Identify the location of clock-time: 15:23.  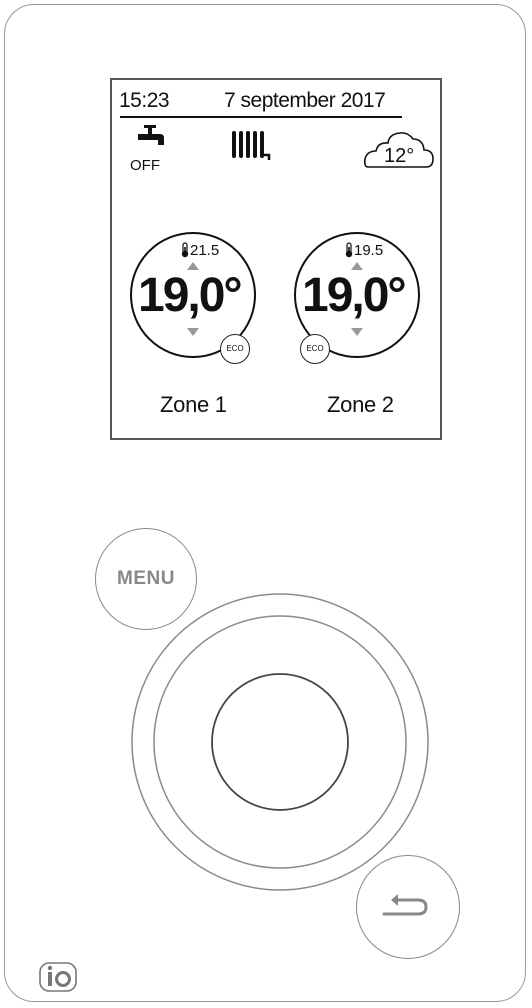
(144, 100).